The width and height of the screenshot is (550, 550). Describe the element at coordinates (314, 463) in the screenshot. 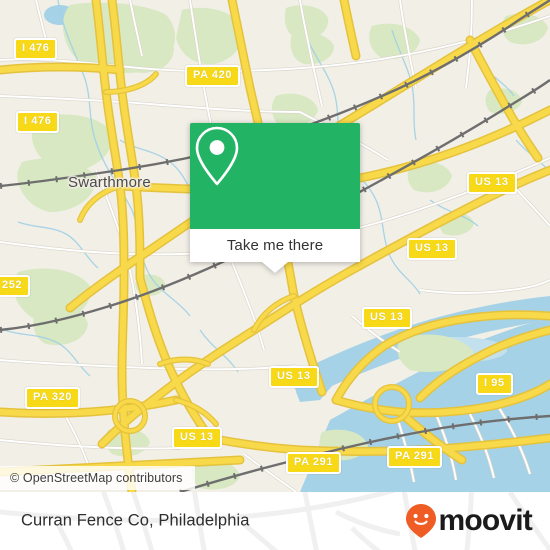

I see `route-shield-pa291-west: PA 291` at that location.